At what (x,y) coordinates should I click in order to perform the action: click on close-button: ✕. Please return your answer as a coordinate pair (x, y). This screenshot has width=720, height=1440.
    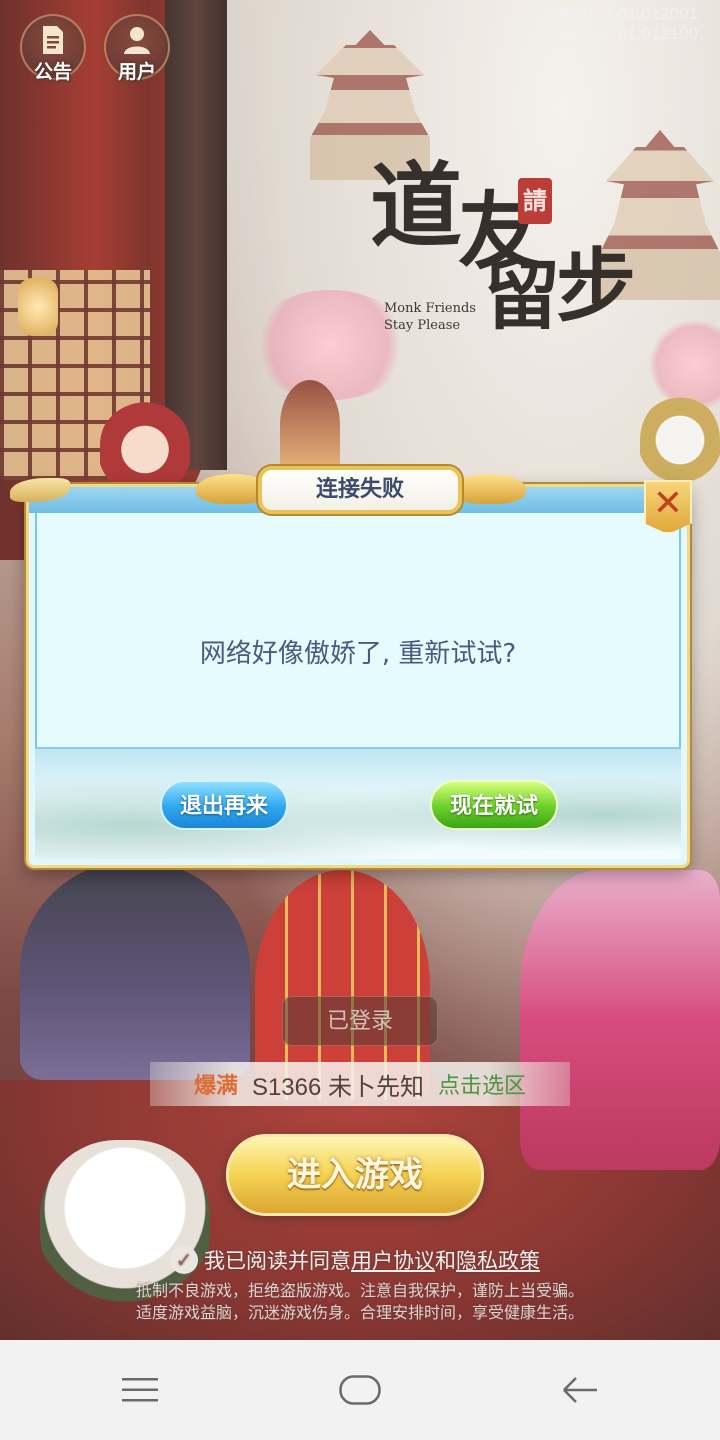
    Looking at the image, I should click on (668, 507).